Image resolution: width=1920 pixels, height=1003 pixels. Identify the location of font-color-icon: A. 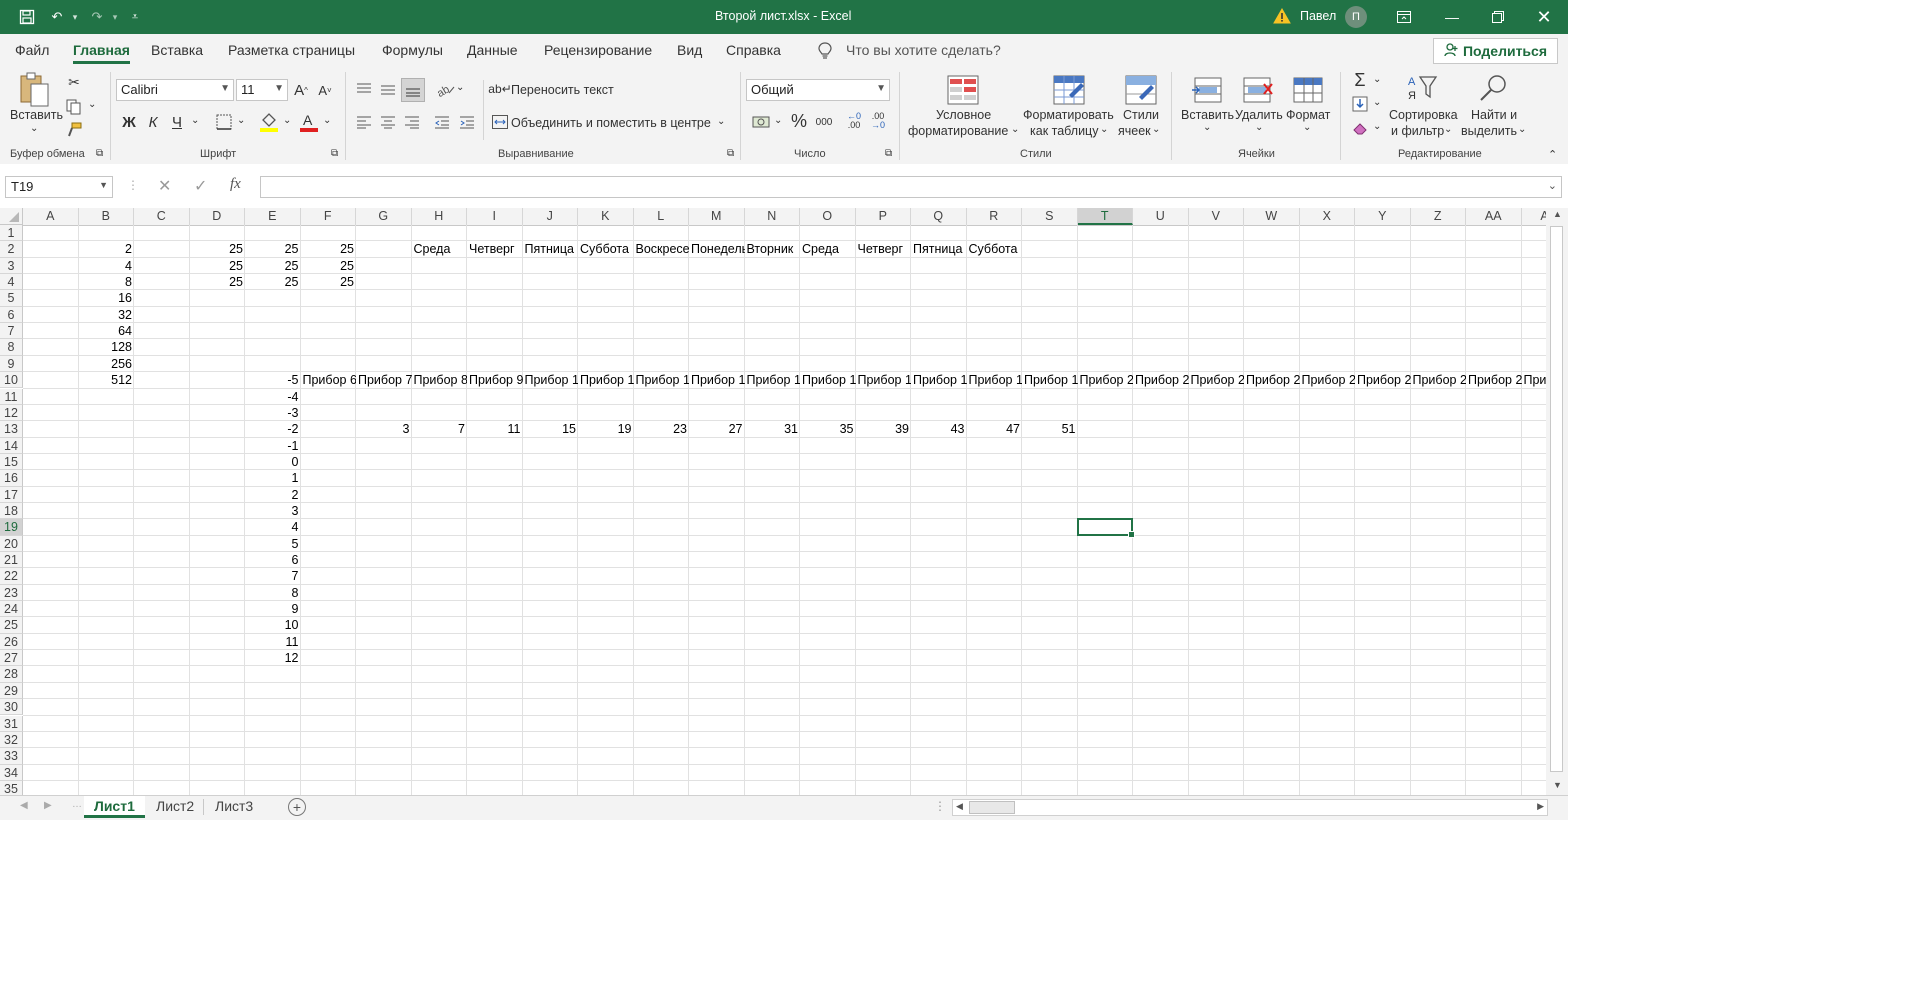
(309, 122).